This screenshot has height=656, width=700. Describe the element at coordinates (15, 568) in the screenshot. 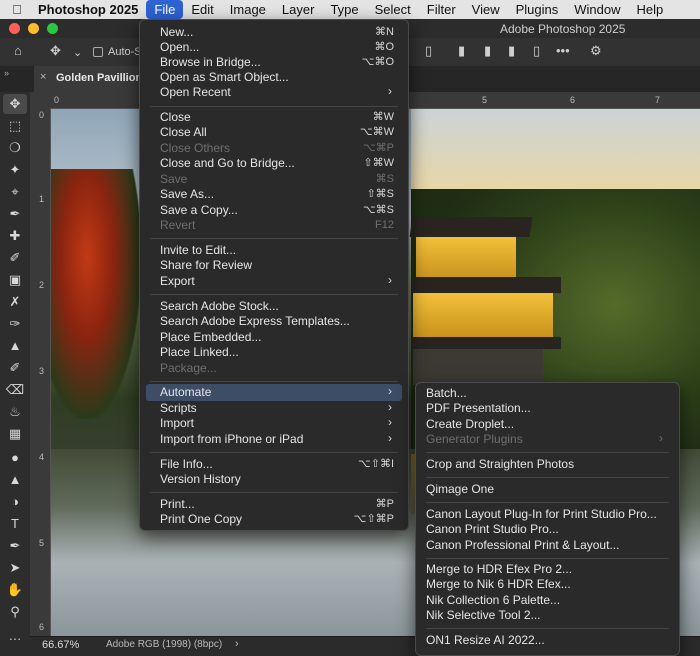

I see `path-selection-tool-icon: ➤` at that location.